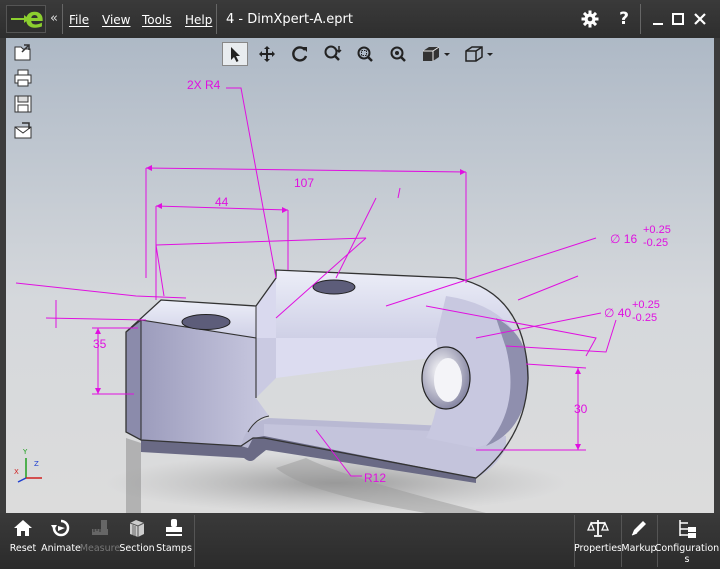 The height and width of the screenshot is (569, 720). Describe the element at coordinates (137, 528) in the screenshot. I see `section-icon` at that location.